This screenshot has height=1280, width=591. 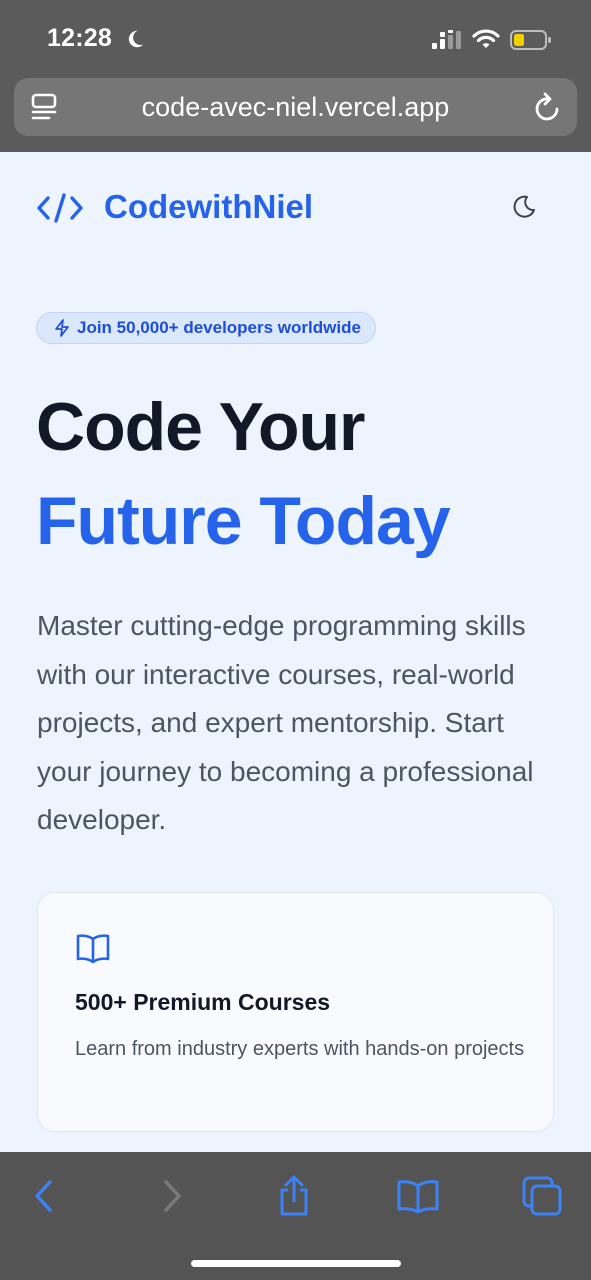 What do you see at coordinates (530, 40) in the screenshot?
I see `battery-icon` at bounding box center [530, 40].